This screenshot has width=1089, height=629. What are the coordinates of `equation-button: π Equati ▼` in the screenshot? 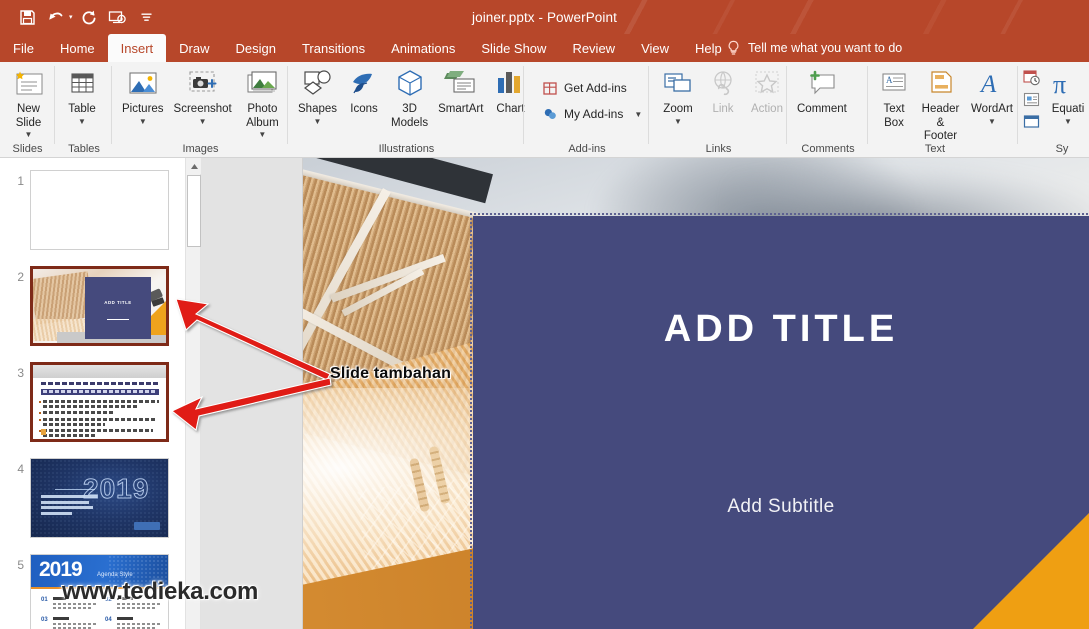 It's located at (1067, 94).